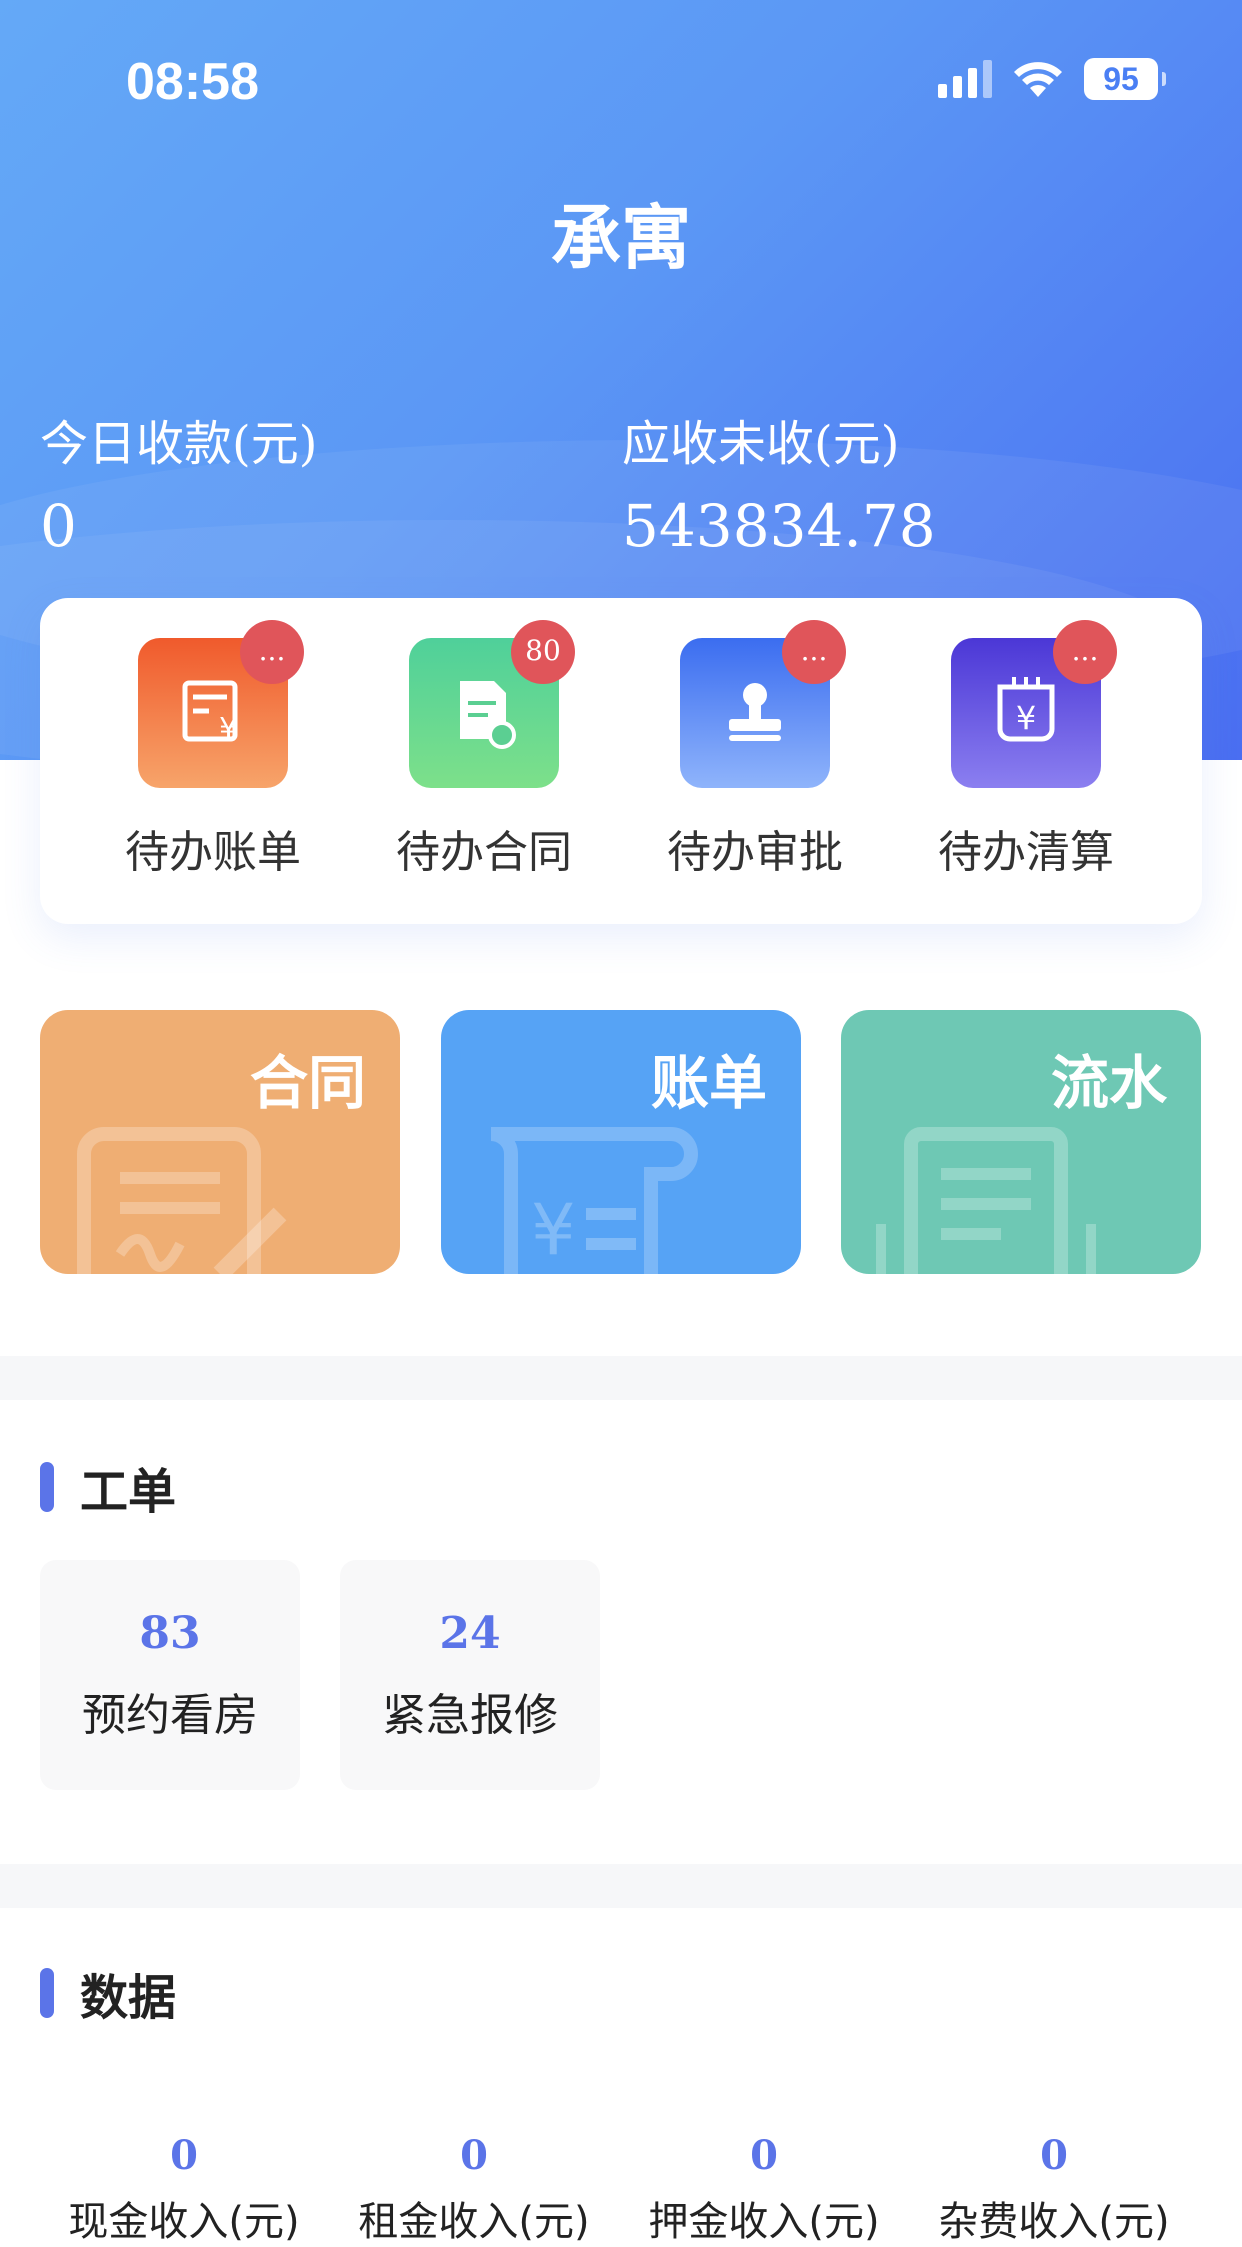 This screenshot has width=1242, height=2247. I want to click on todo-item-approvals: ... 待办审批, so click(755, 750).